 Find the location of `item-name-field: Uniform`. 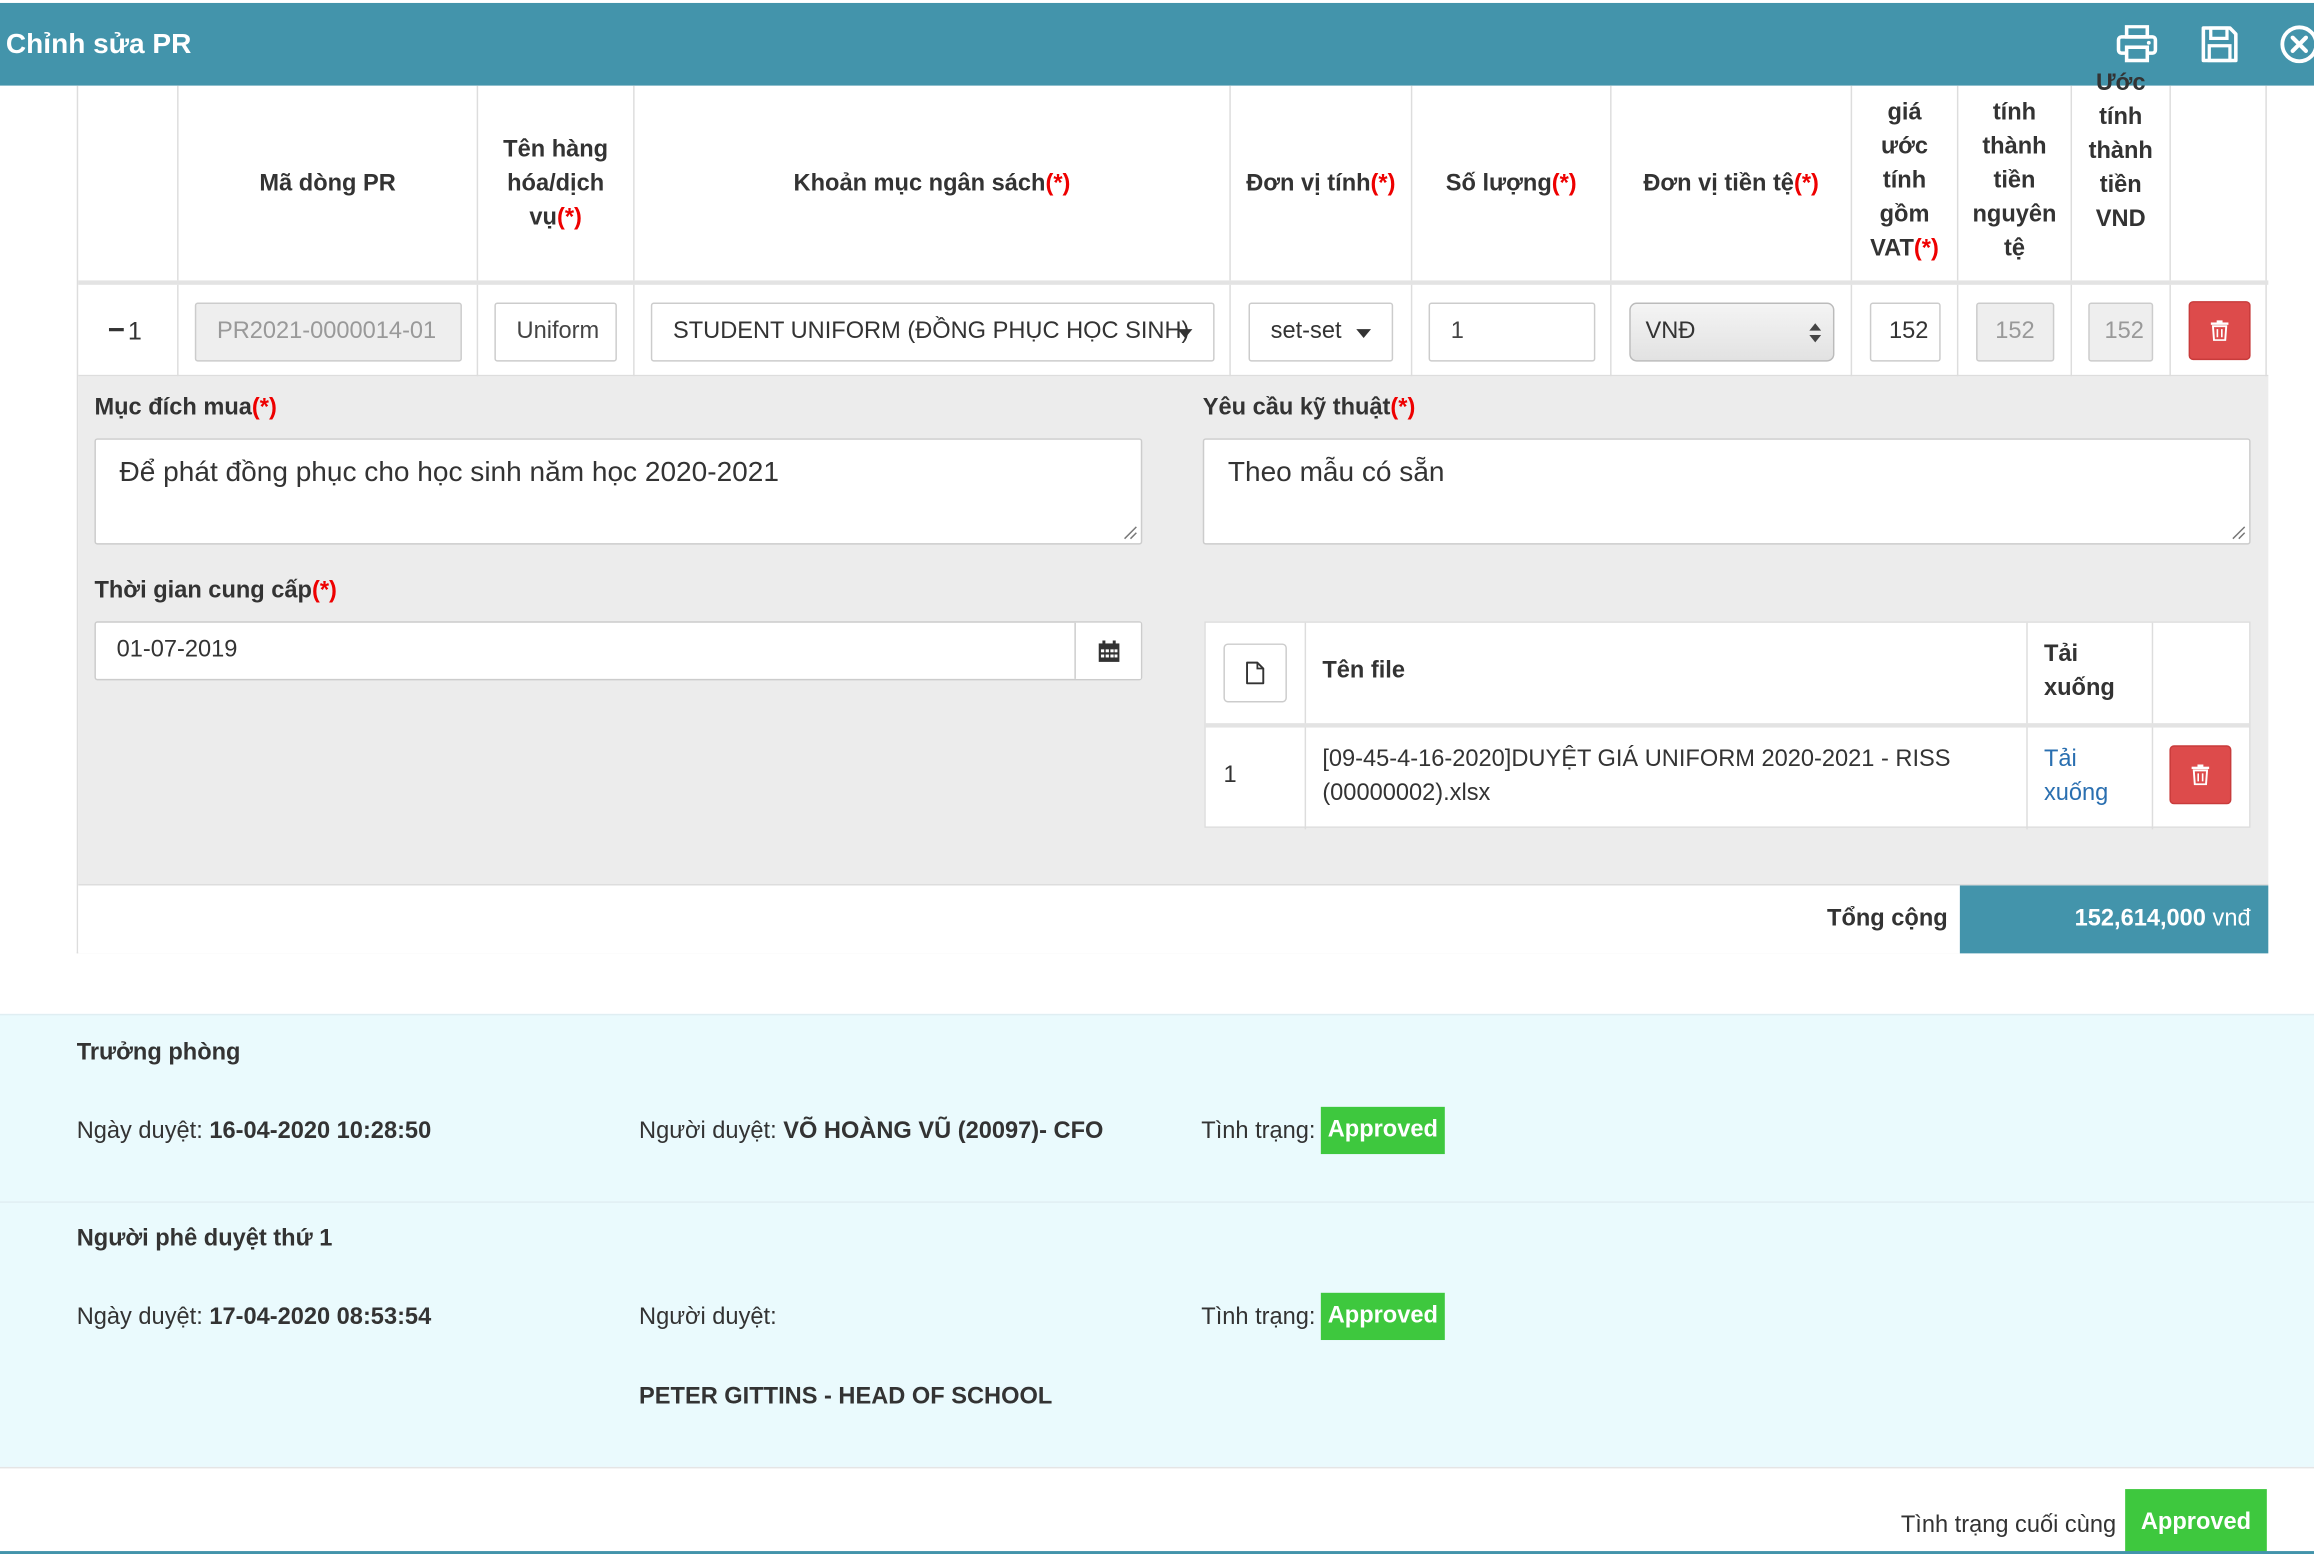

item-name-field: Uniform is located at coordinates (555, 332).